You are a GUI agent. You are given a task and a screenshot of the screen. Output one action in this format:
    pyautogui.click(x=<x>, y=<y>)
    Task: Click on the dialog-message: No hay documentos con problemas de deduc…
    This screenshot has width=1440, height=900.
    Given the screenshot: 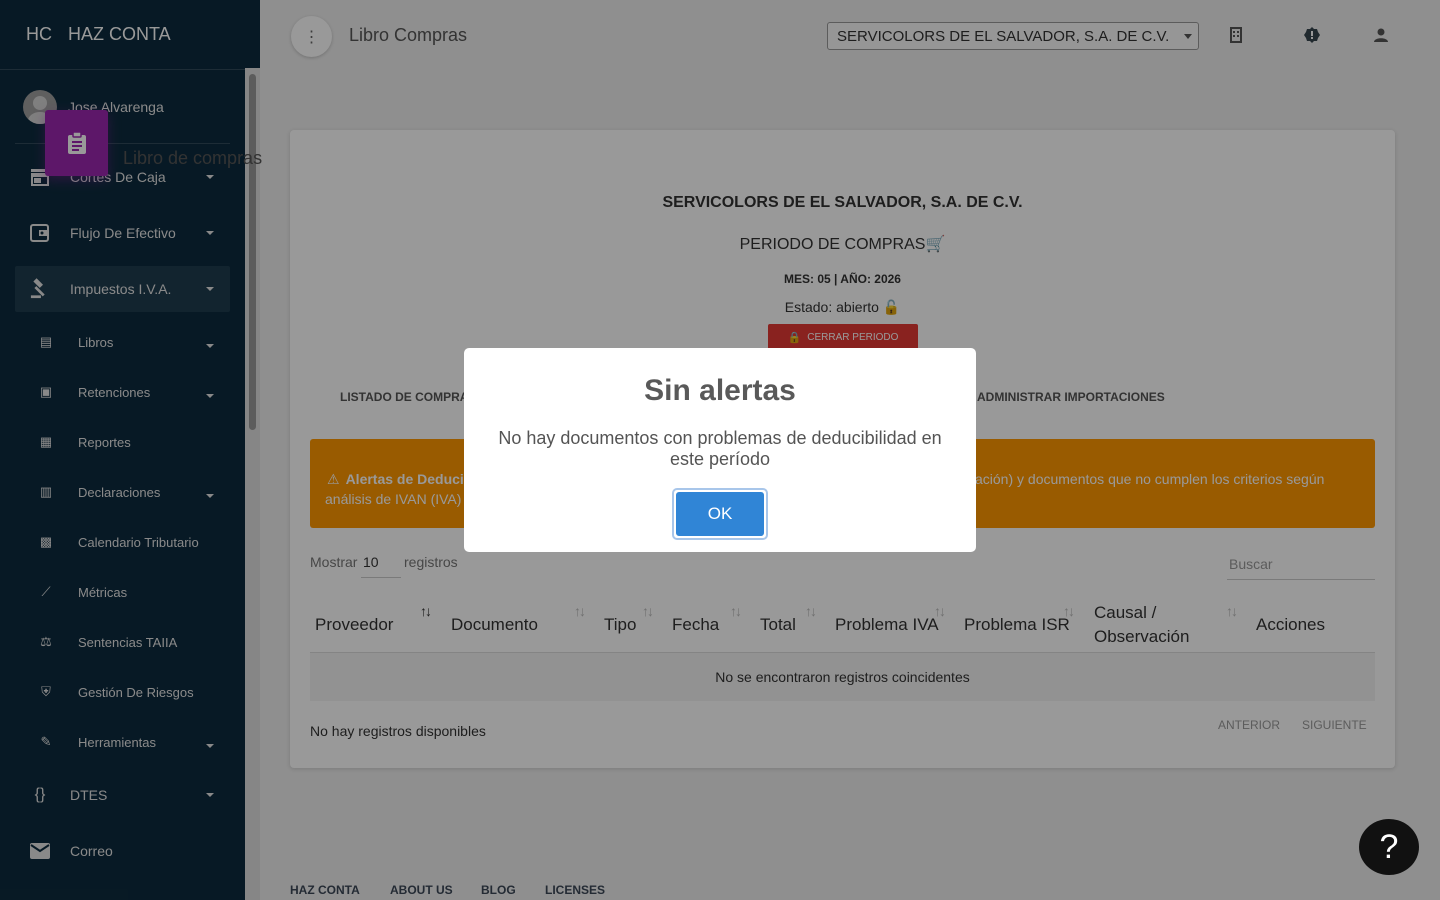 What is the action you would take?
    pyautogui.click(x=720, y=448)
    